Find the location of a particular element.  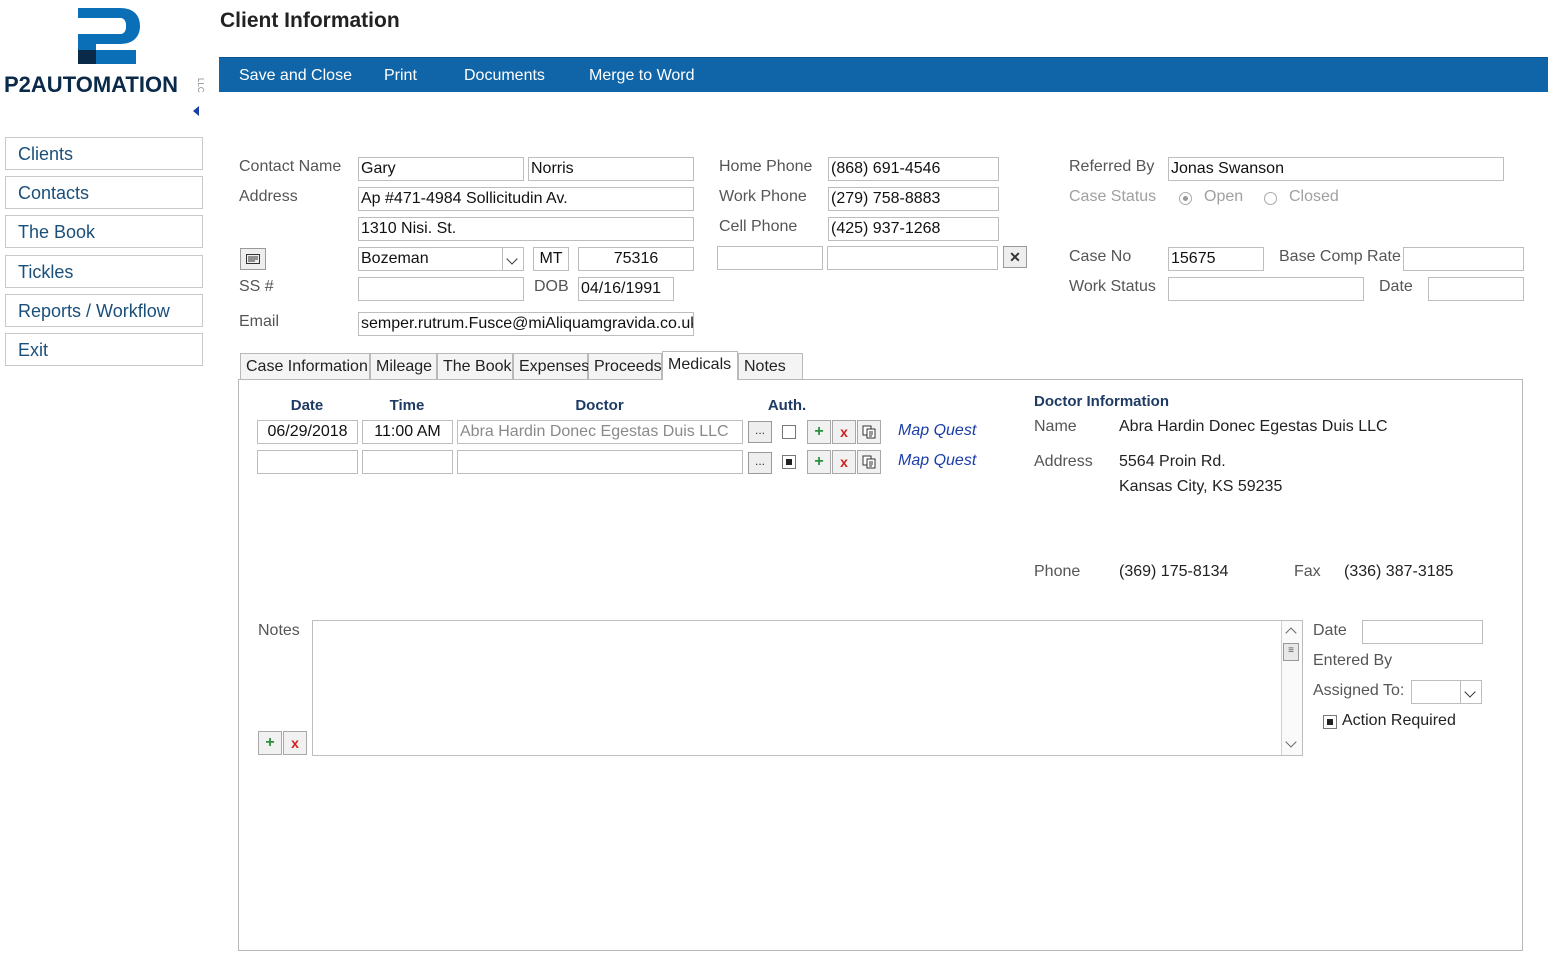

case-status-label: Case Status is located at coordinates (1113, 196).